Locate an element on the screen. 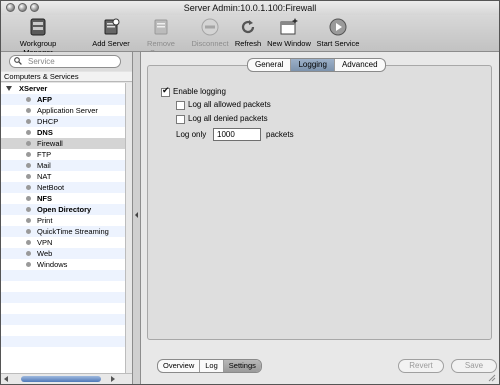 This screenshot has width=500, height=385. sidebar-item-nfs: NFS is located at coordinates (63, 198).